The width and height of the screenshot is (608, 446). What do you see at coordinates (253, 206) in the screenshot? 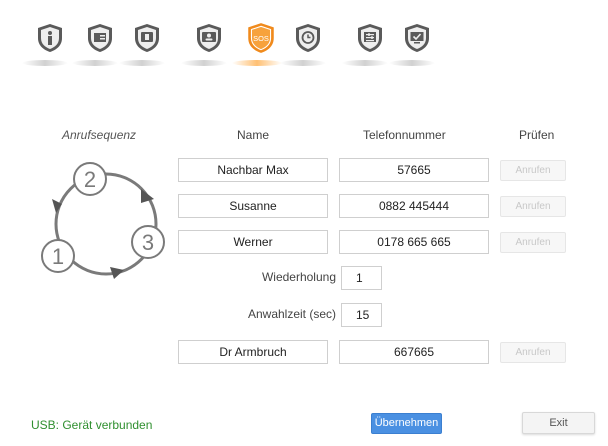
I see `contact-2-name-field: Susanne` at bounding box center [253, 206].